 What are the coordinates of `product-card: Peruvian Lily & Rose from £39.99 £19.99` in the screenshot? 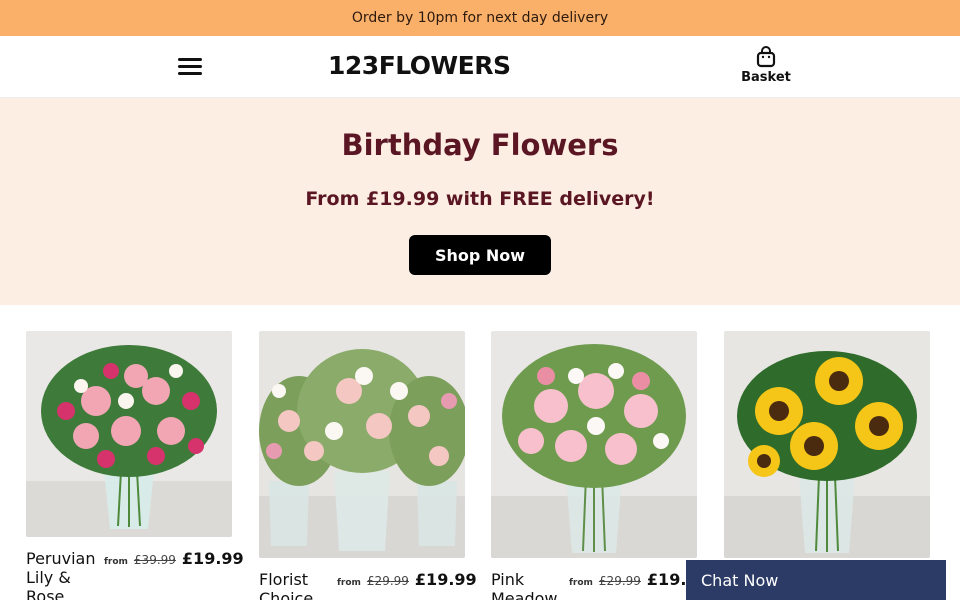 It's located at (135, 452).